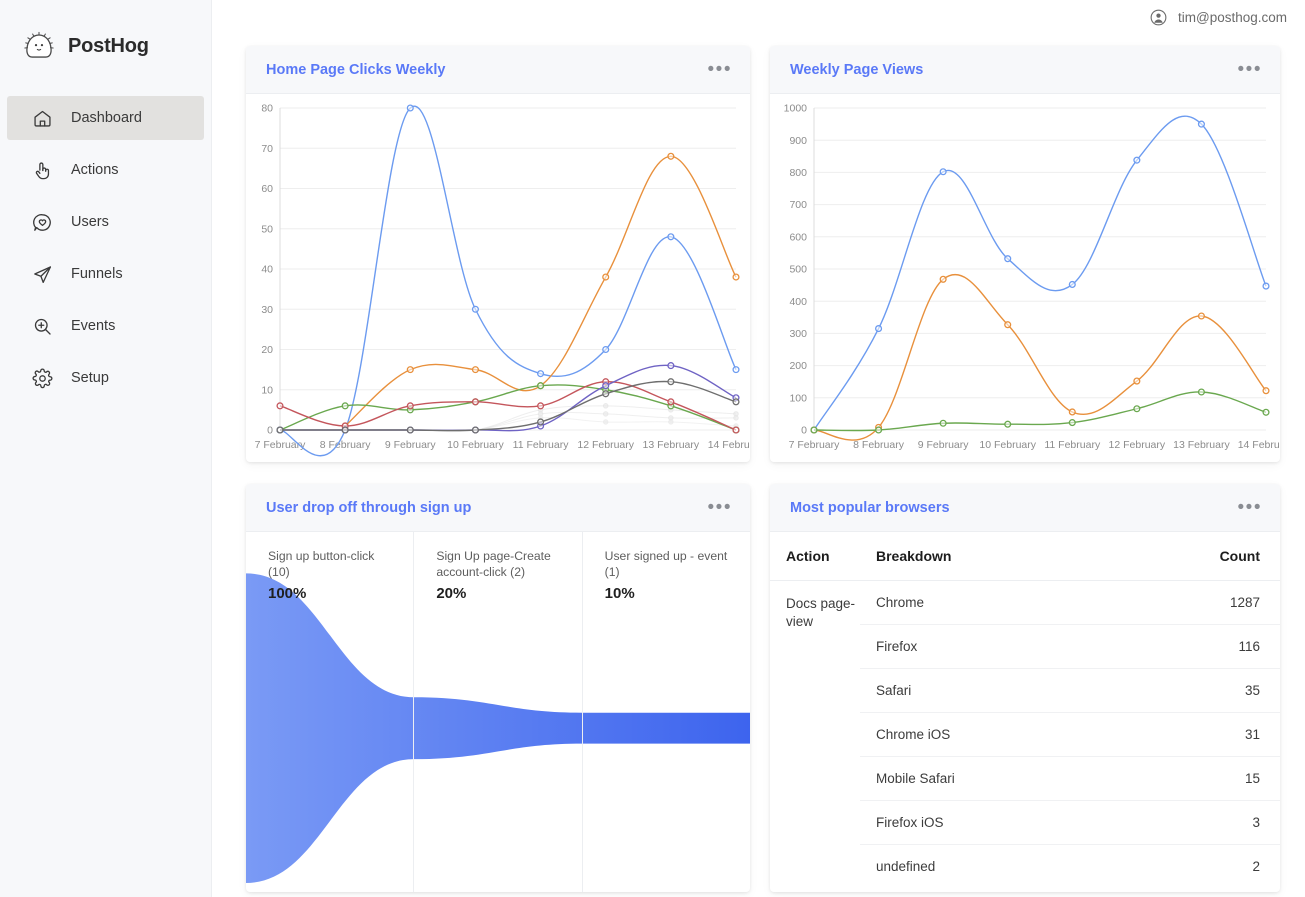 The width and height of the screenshot is (1305, 897). Describe the element at coordinates (267, 310) in the screenshot. I see `svg-text: 30` at that location.